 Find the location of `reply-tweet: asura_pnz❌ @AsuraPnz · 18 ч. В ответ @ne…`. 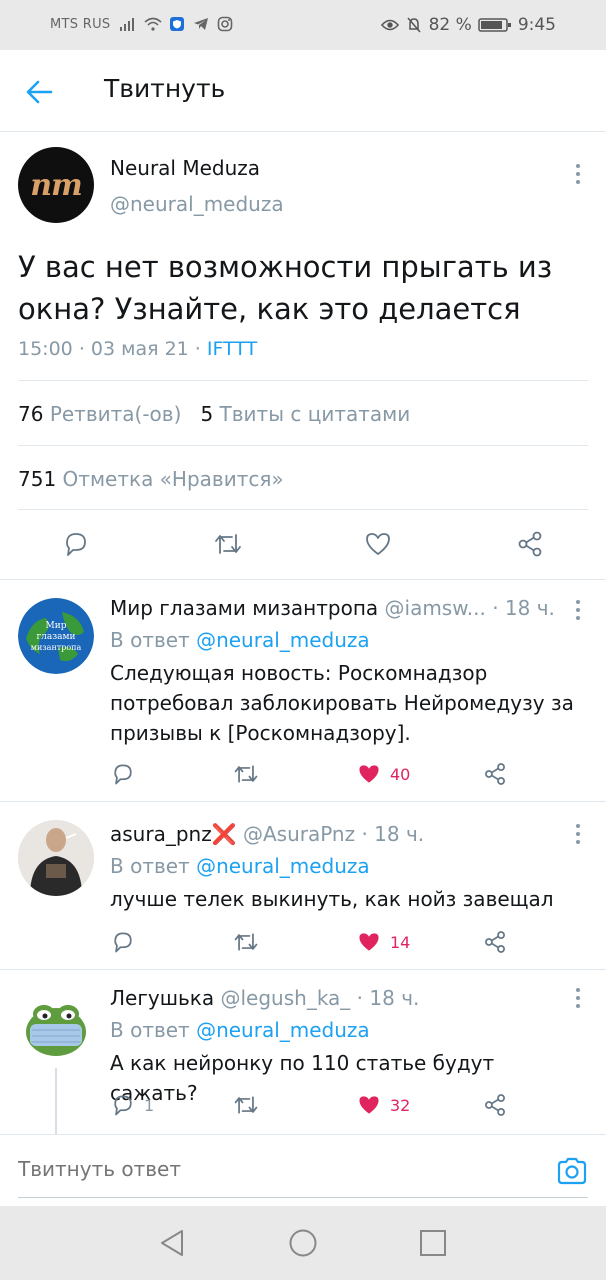

reply-tweet: asura_pnz❌ @AsuraPnz · 18 ч. В ответ @ne… is located at coordinates (303, 885).